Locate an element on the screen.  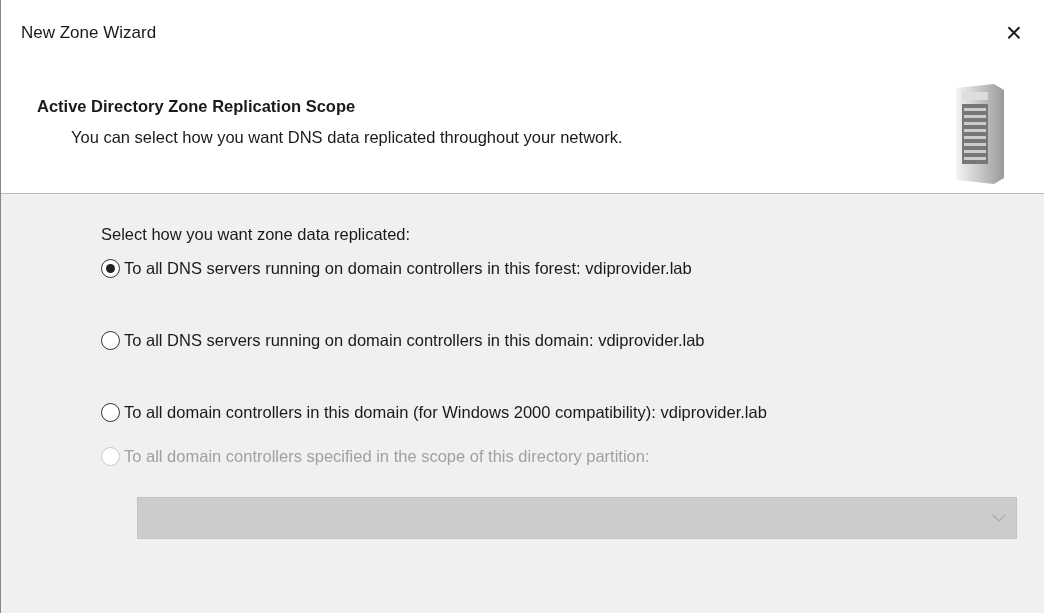
close-button: × is located at coordinates (1013, 33).